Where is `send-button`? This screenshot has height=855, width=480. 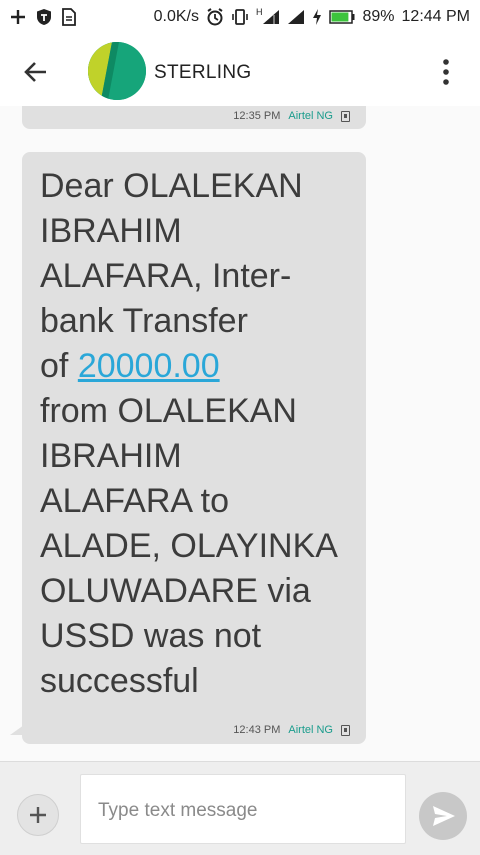 send-button is located at coordinates (443, 816).